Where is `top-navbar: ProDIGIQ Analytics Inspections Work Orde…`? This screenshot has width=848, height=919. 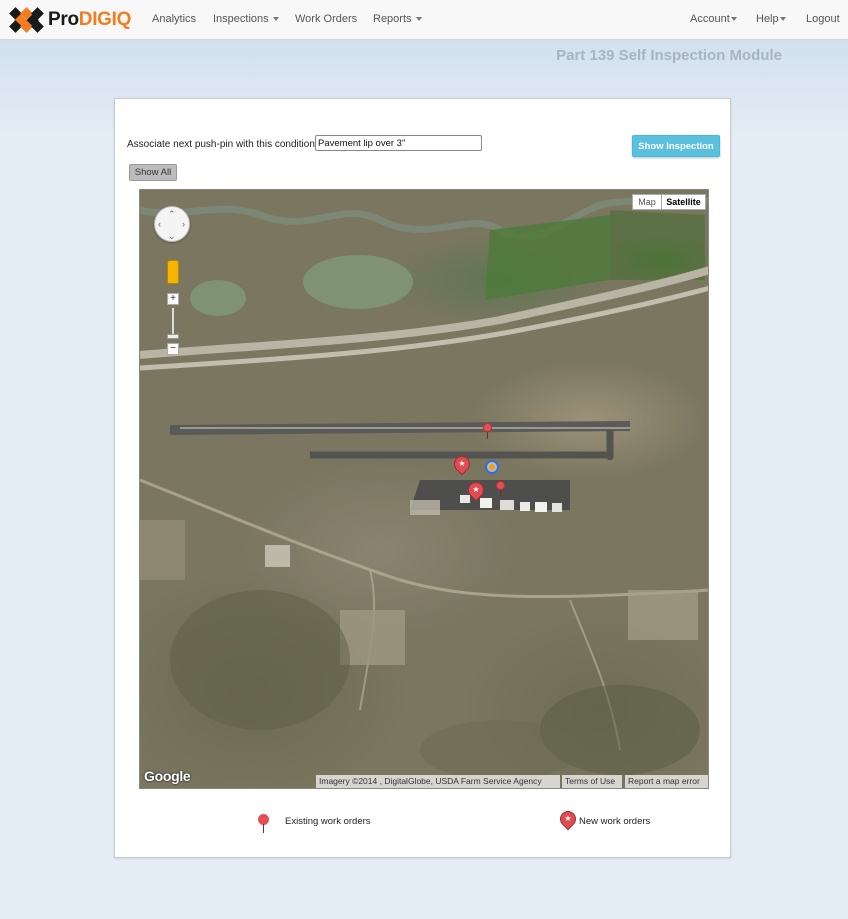 top-navbar: ProDIGIQ Analytics Inspections Work Orde… is located at coordinates (424, 20).